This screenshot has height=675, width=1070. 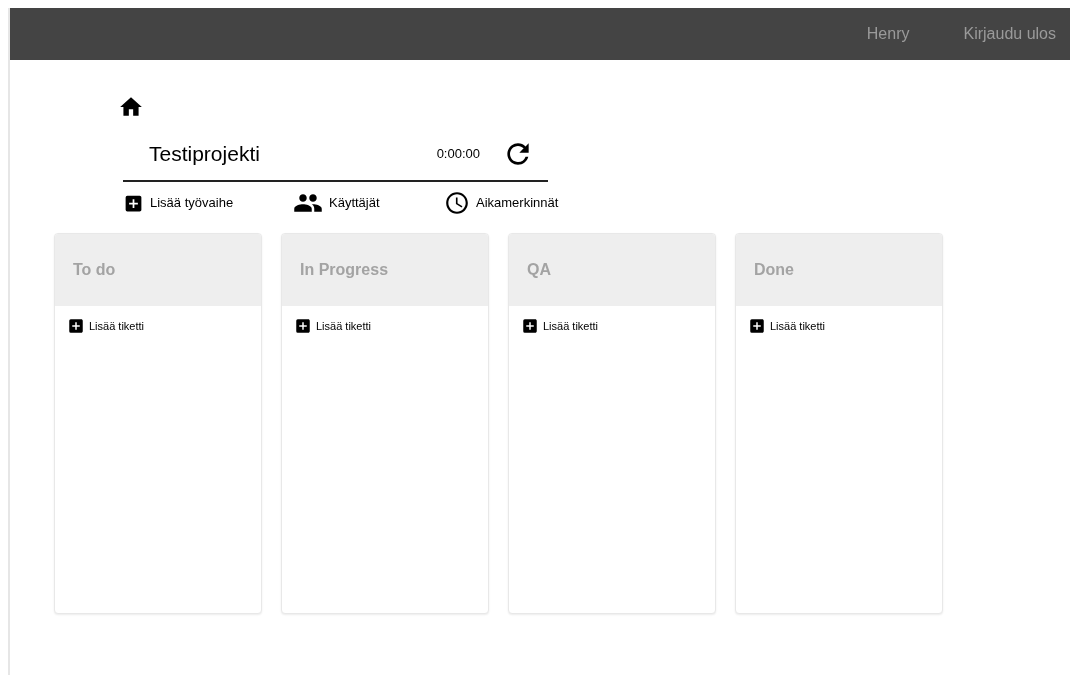 I want to click on project-title: Testiprojekti, so click(x=204, y=154).